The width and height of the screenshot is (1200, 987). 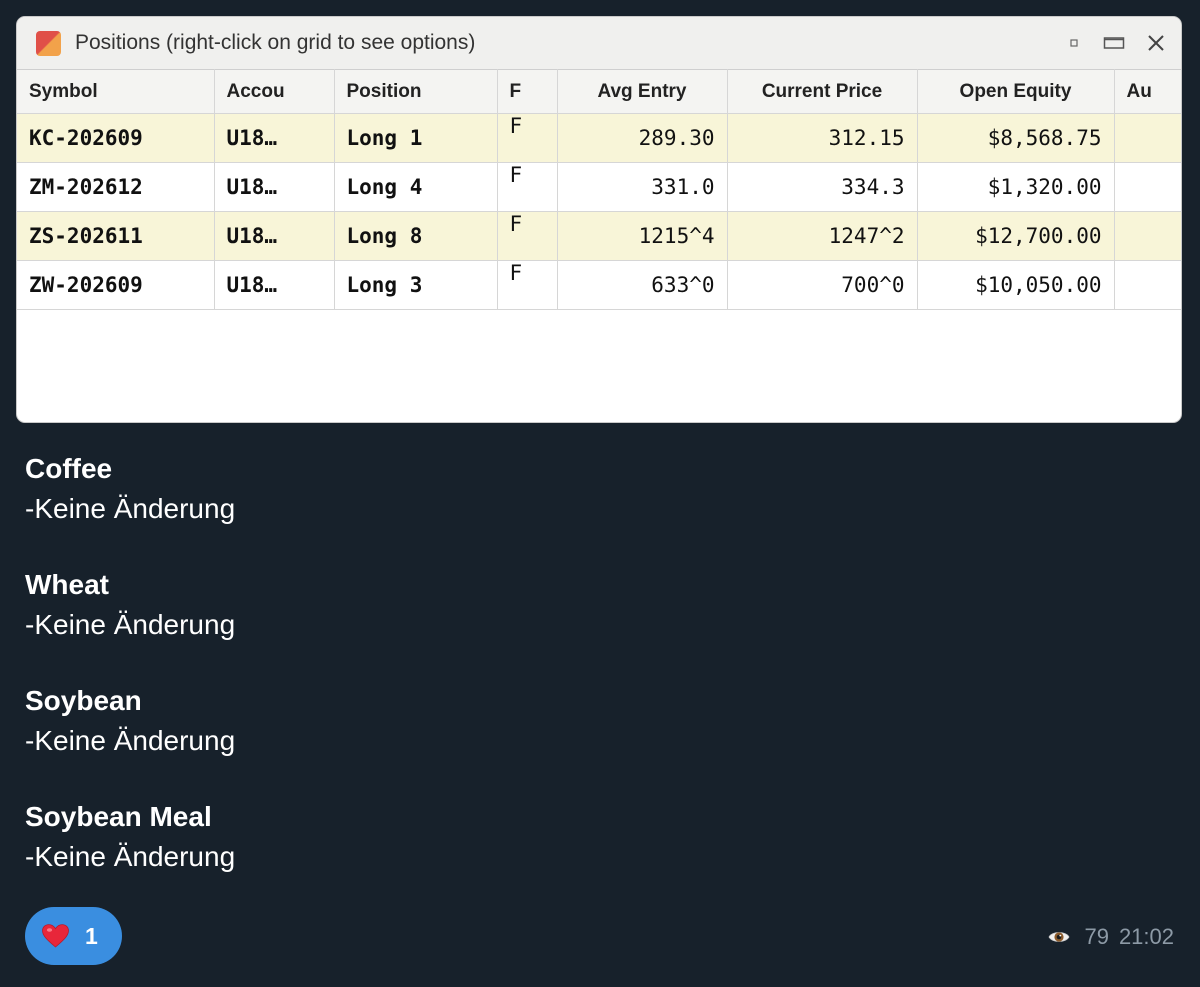 What do you see at coordinates (415, 91) in the screenshot?
I see `column-header-position: Position` at bounding box center [415, 91].